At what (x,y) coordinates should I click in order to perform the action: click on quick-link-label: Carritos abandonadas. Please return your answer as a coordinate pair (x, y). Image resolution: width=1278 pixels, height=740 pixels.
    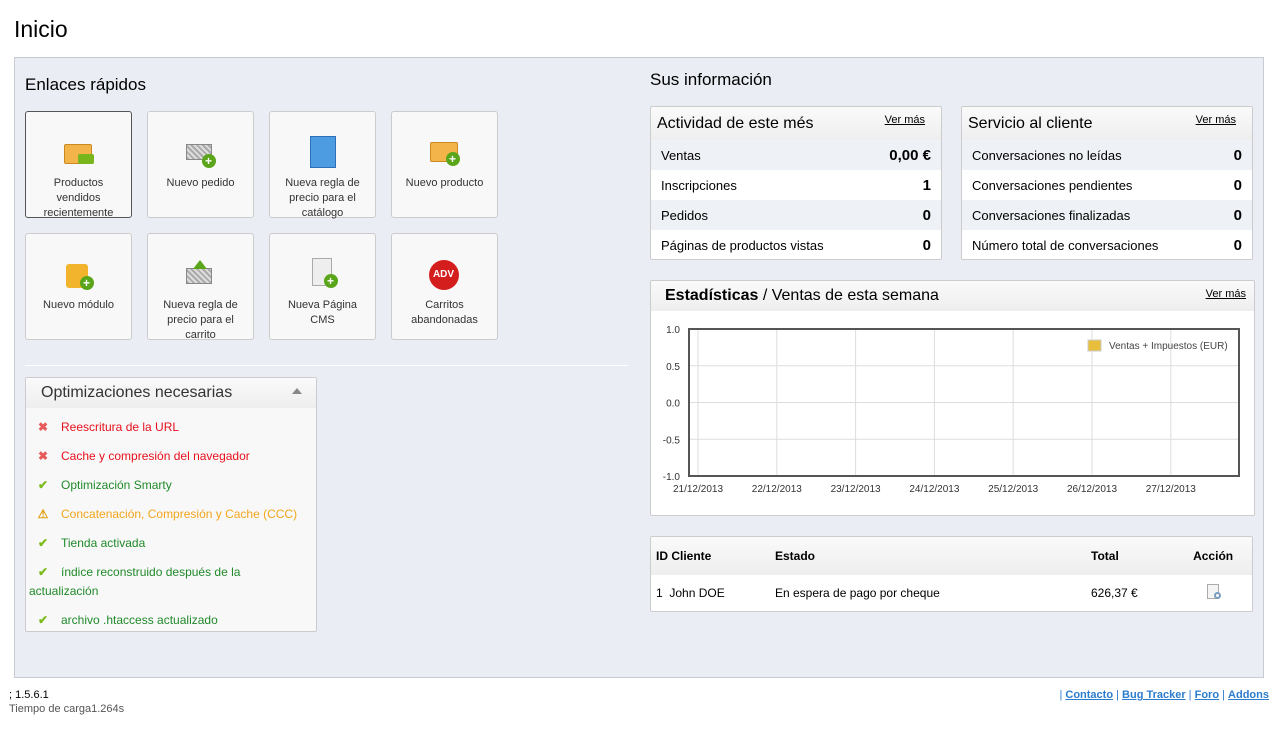
    Looking at the image, I should click on (444, 312).